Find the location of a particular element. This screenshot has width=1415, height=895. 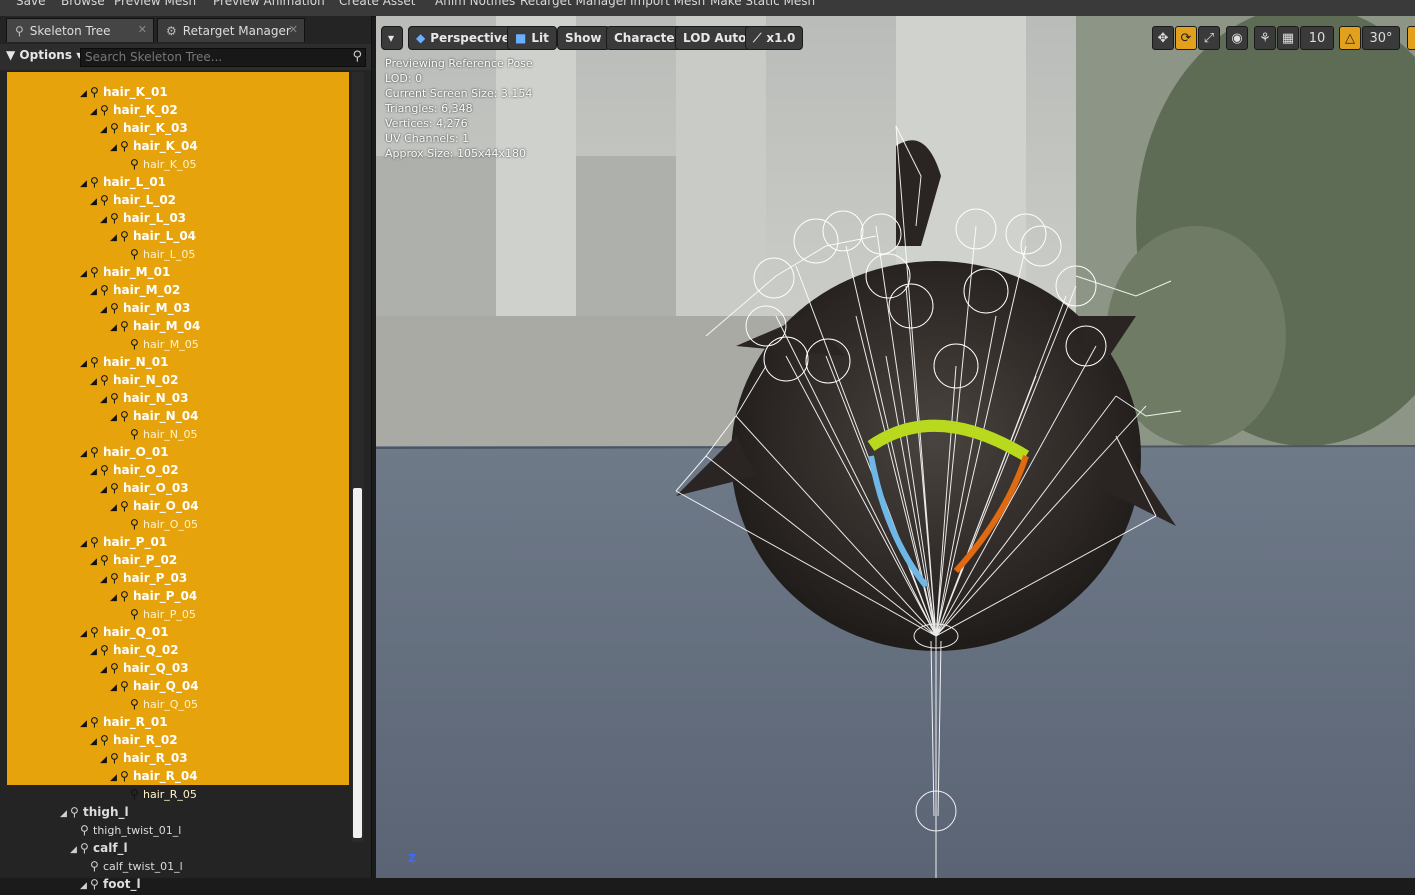

world-local-icon: ◉ is located at coordinates (1237, 38).